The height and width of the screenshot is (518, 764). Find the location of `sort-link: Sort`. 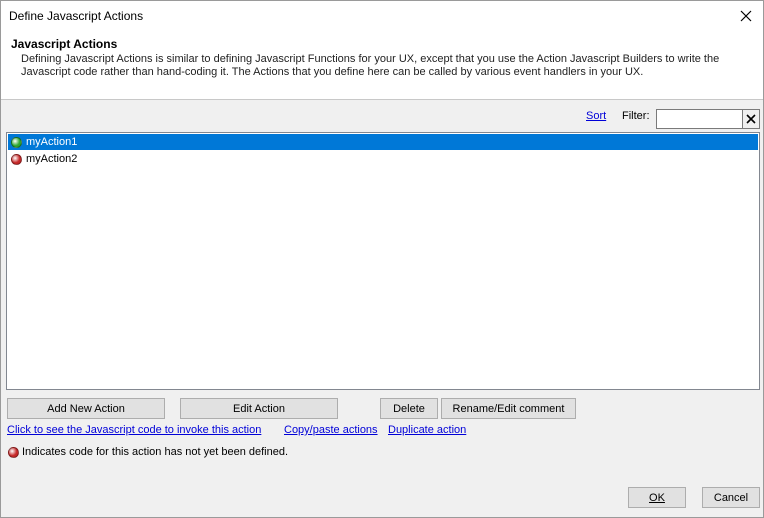

sort-link: Sort is located at coordinates (596, 116).